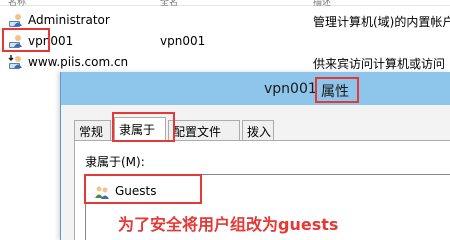 This screenshot has width=450, height=240. I want to click on annotation-text: 为了安全将用户组改为guests, so click(228, 224).